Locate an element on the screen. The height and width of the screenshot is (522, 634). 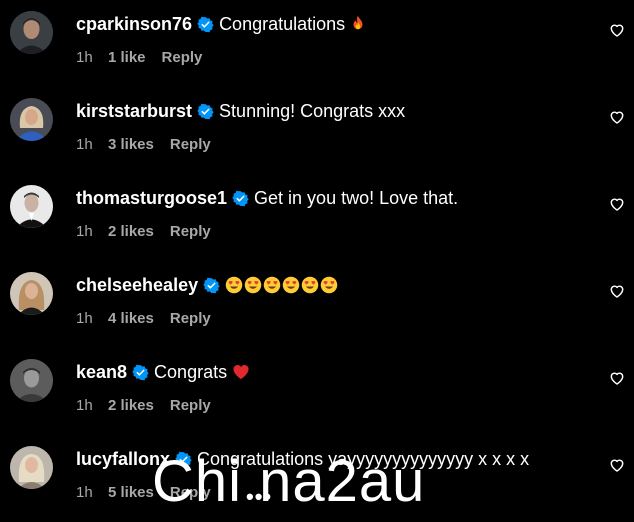
comment-username: kirststarburst is located at coordinates (134, 111).